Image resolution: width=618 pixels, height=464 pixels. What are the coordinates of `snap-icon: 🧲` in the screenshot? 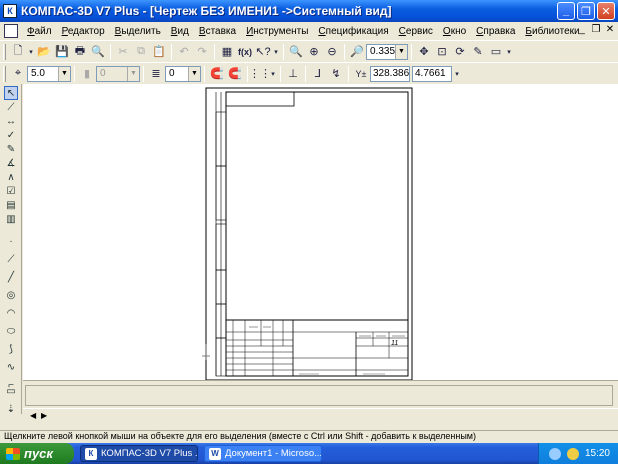 It's located at (217, 74).